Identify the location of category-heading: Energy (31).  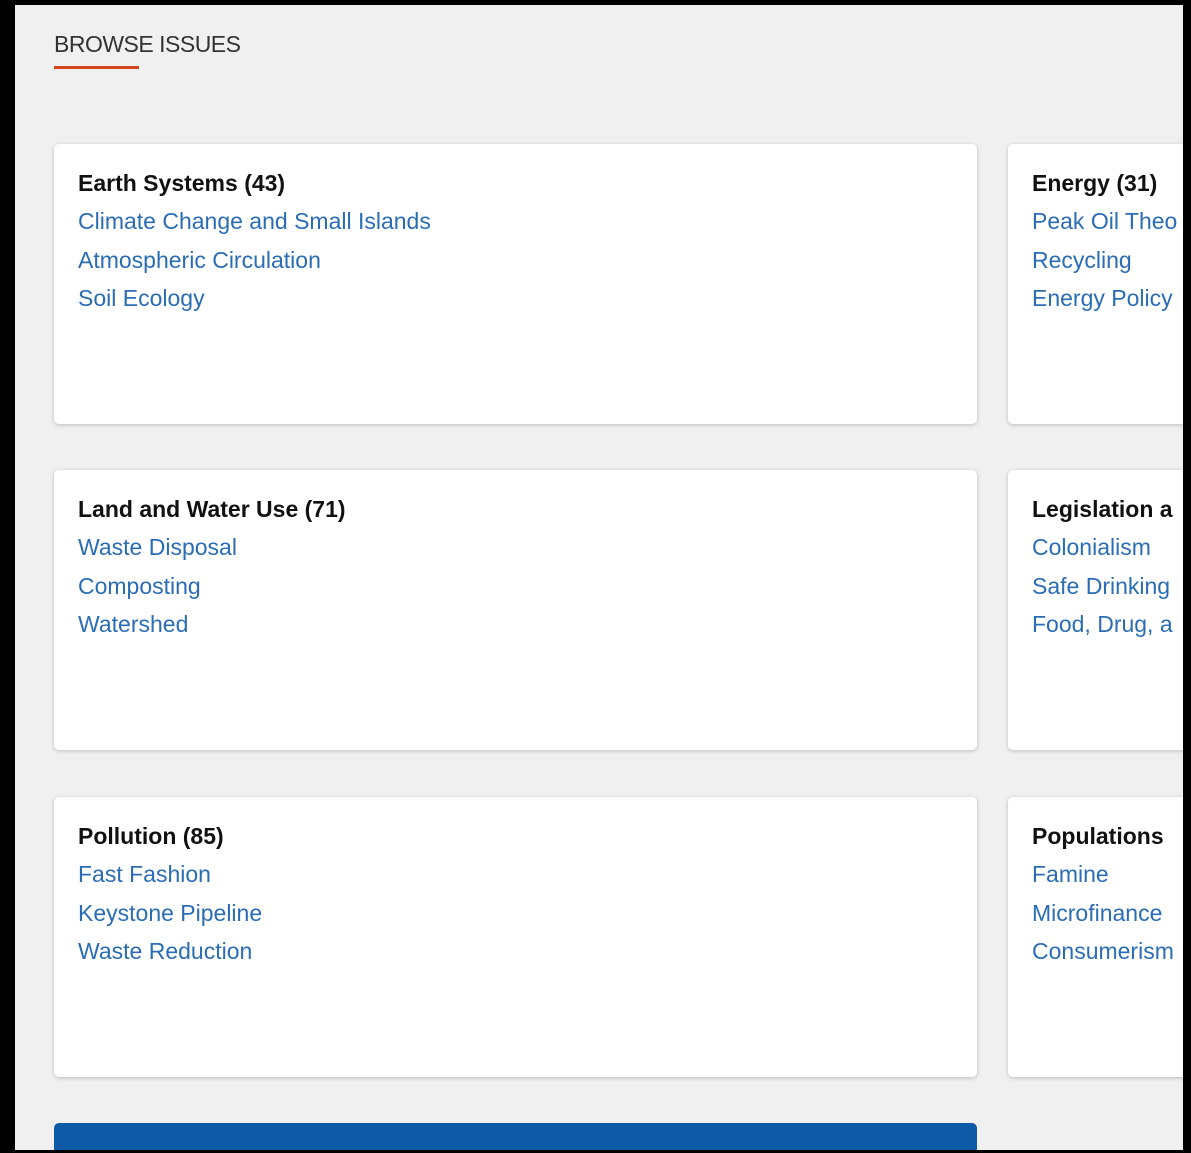
(1095, 183).